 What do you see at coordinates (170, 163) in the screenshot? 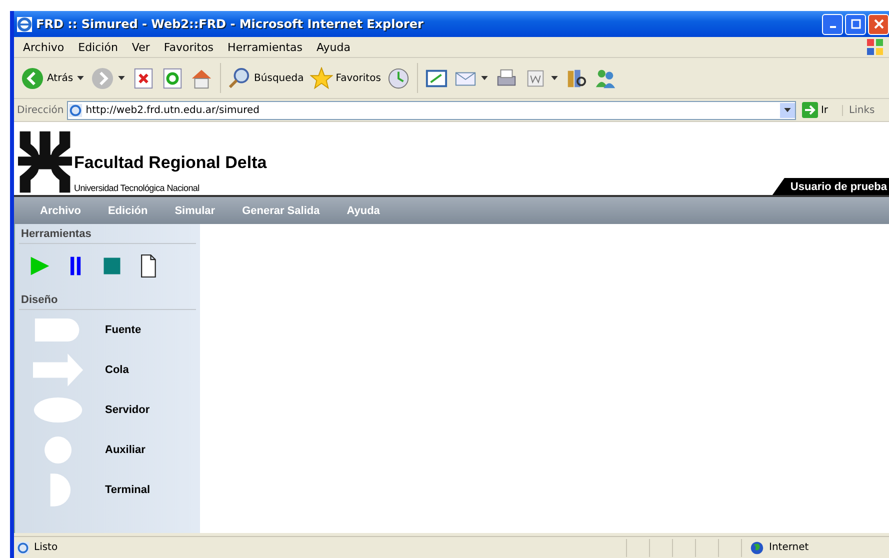
I see `site-title: Facultad Regional Delta` at bounding box center [170, 163].